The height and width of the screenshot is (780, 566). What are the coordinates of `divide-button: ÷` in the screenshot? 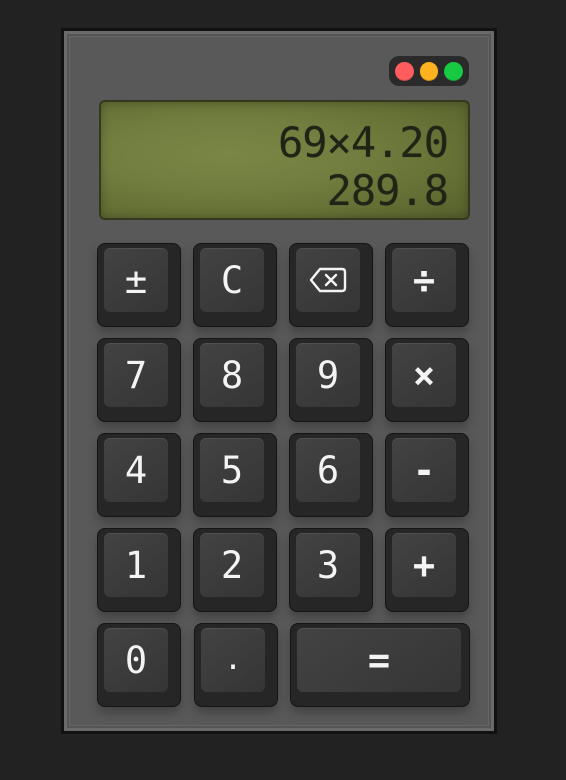 It's located at (427, 285).